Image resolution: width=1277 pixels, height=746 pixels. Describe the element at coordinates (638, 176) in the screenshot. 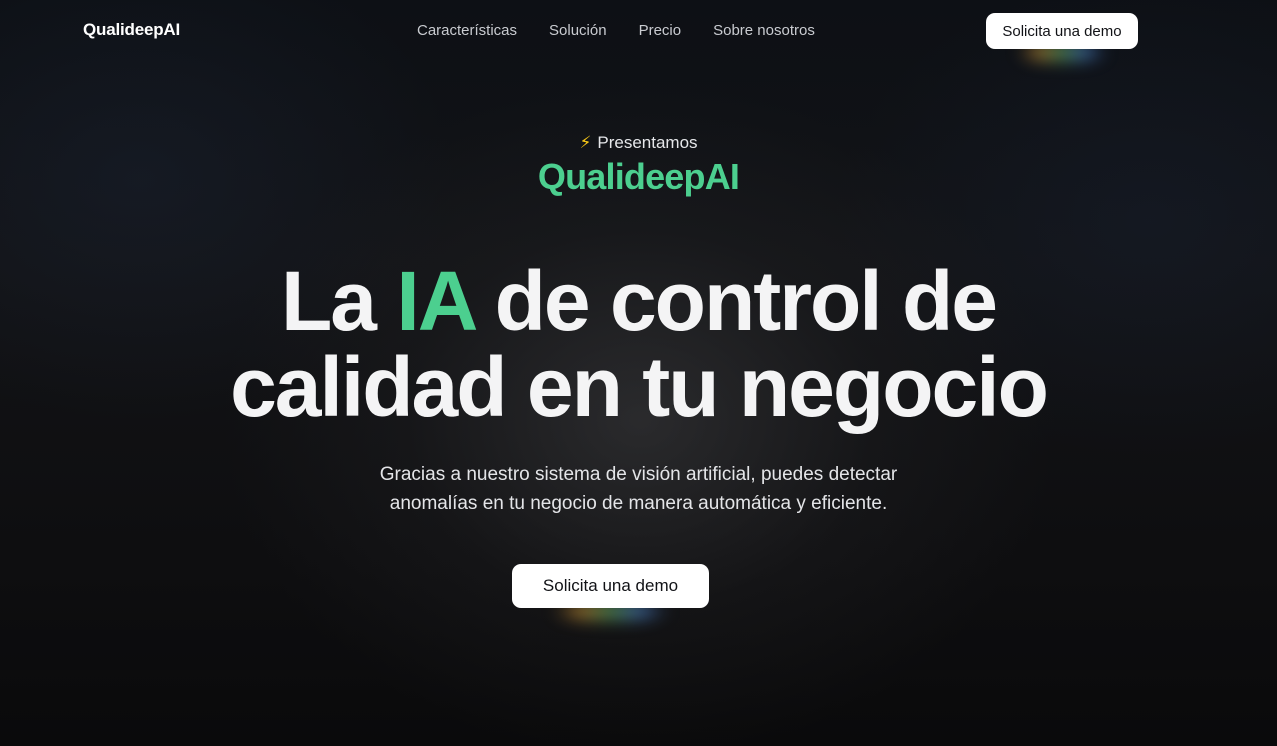

I see `product-name: QualideepAI` at that location.